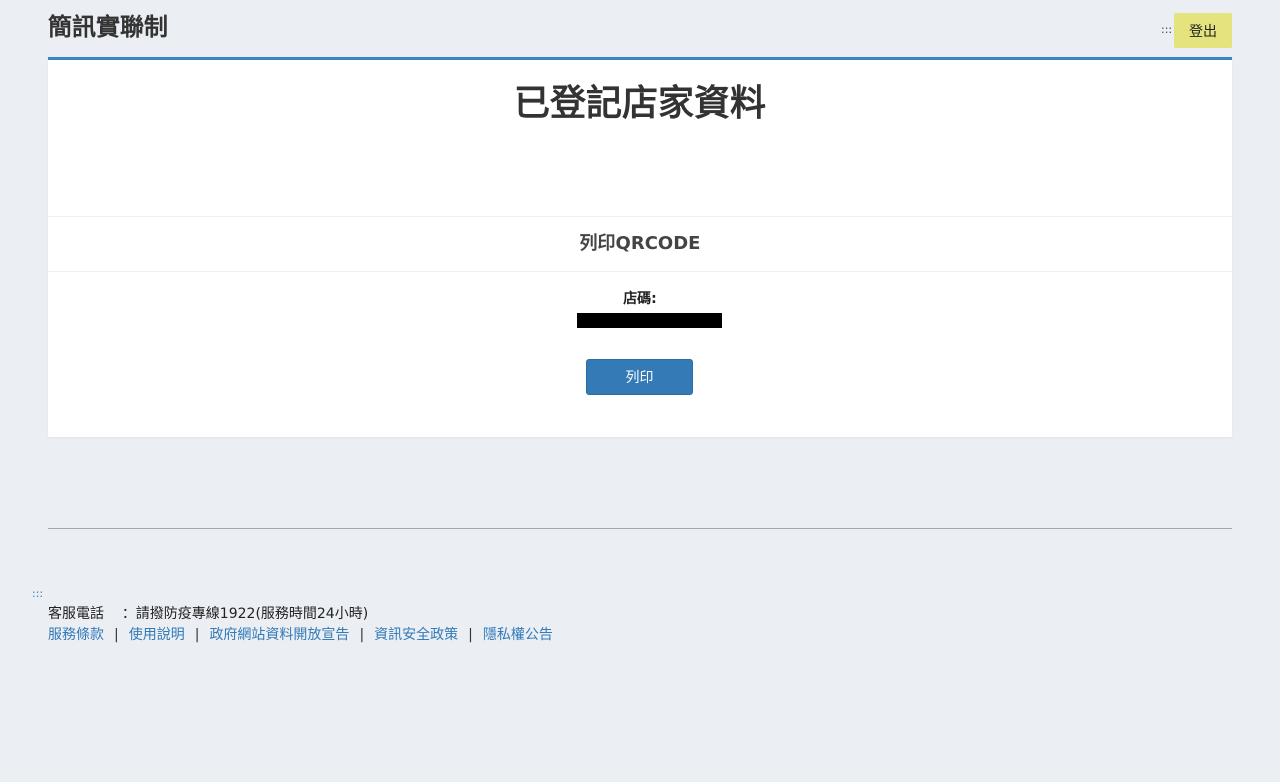 Image resolution: width=1280 pixels, height=782 pixels. Describe the element at coordinates (649, 320) in the screenshot. I see `store-code-redacted` at that location.